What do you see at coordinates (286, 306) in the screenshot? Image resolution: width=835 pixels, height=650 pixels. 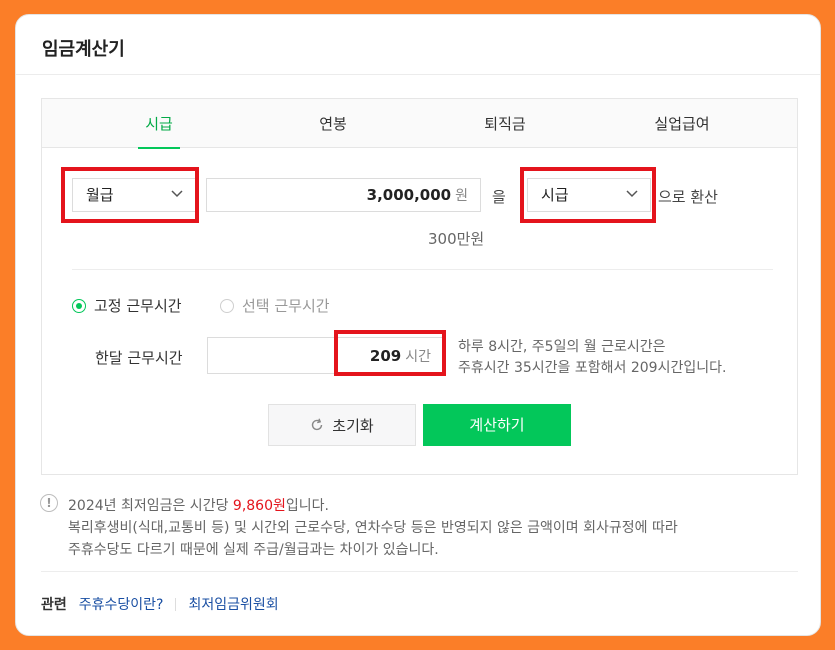 I see `flexible-hours-label: 선택 근무시간` at bounding box center [286, 306].